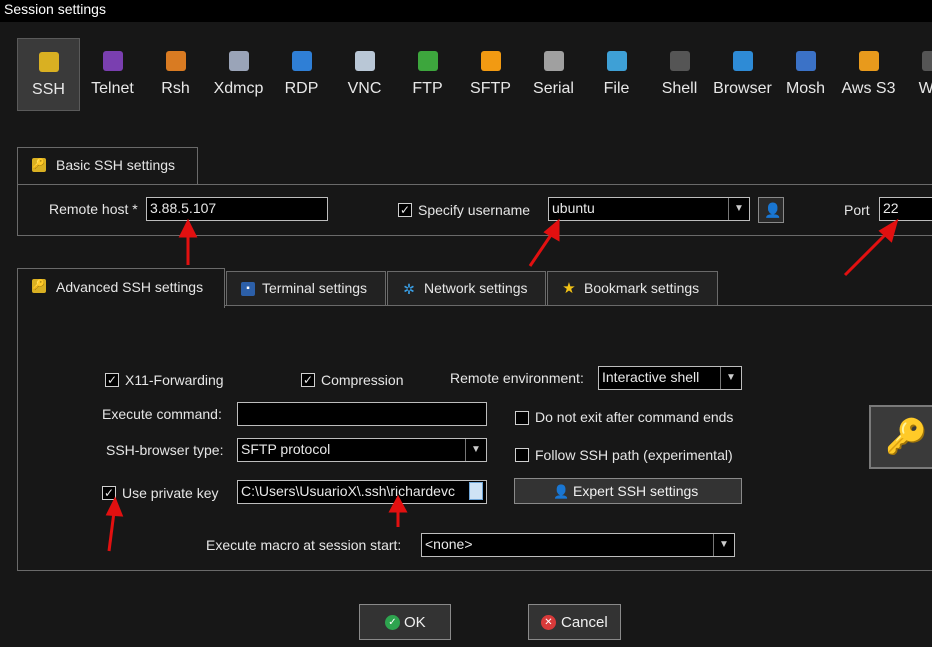 This screenshot has width=932, height=647. What do you see at coordinates (111, 531) in the screenshot?
I see `annotation-arrow-private-key` at bounding box center [111, 531].